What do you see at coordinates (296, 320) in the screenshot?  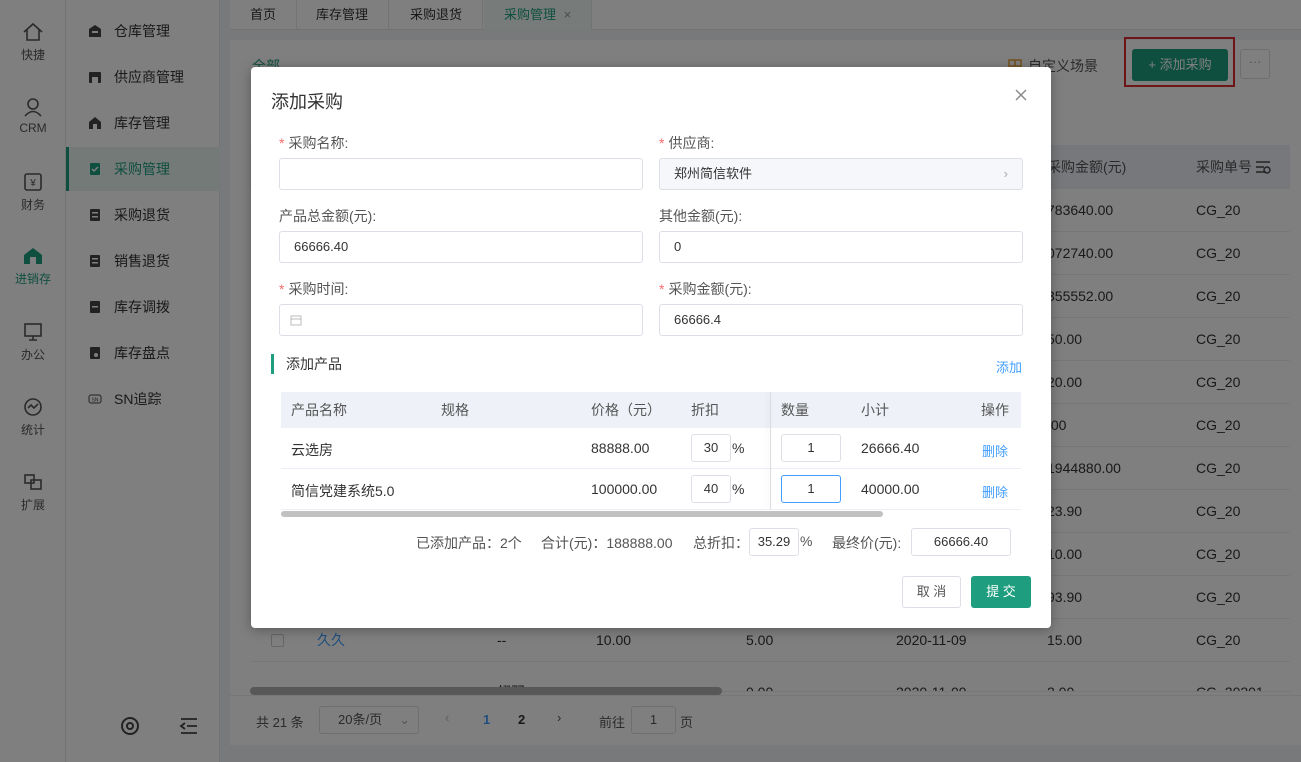 I see `calendar-icon` at bounding box center [296, 320].